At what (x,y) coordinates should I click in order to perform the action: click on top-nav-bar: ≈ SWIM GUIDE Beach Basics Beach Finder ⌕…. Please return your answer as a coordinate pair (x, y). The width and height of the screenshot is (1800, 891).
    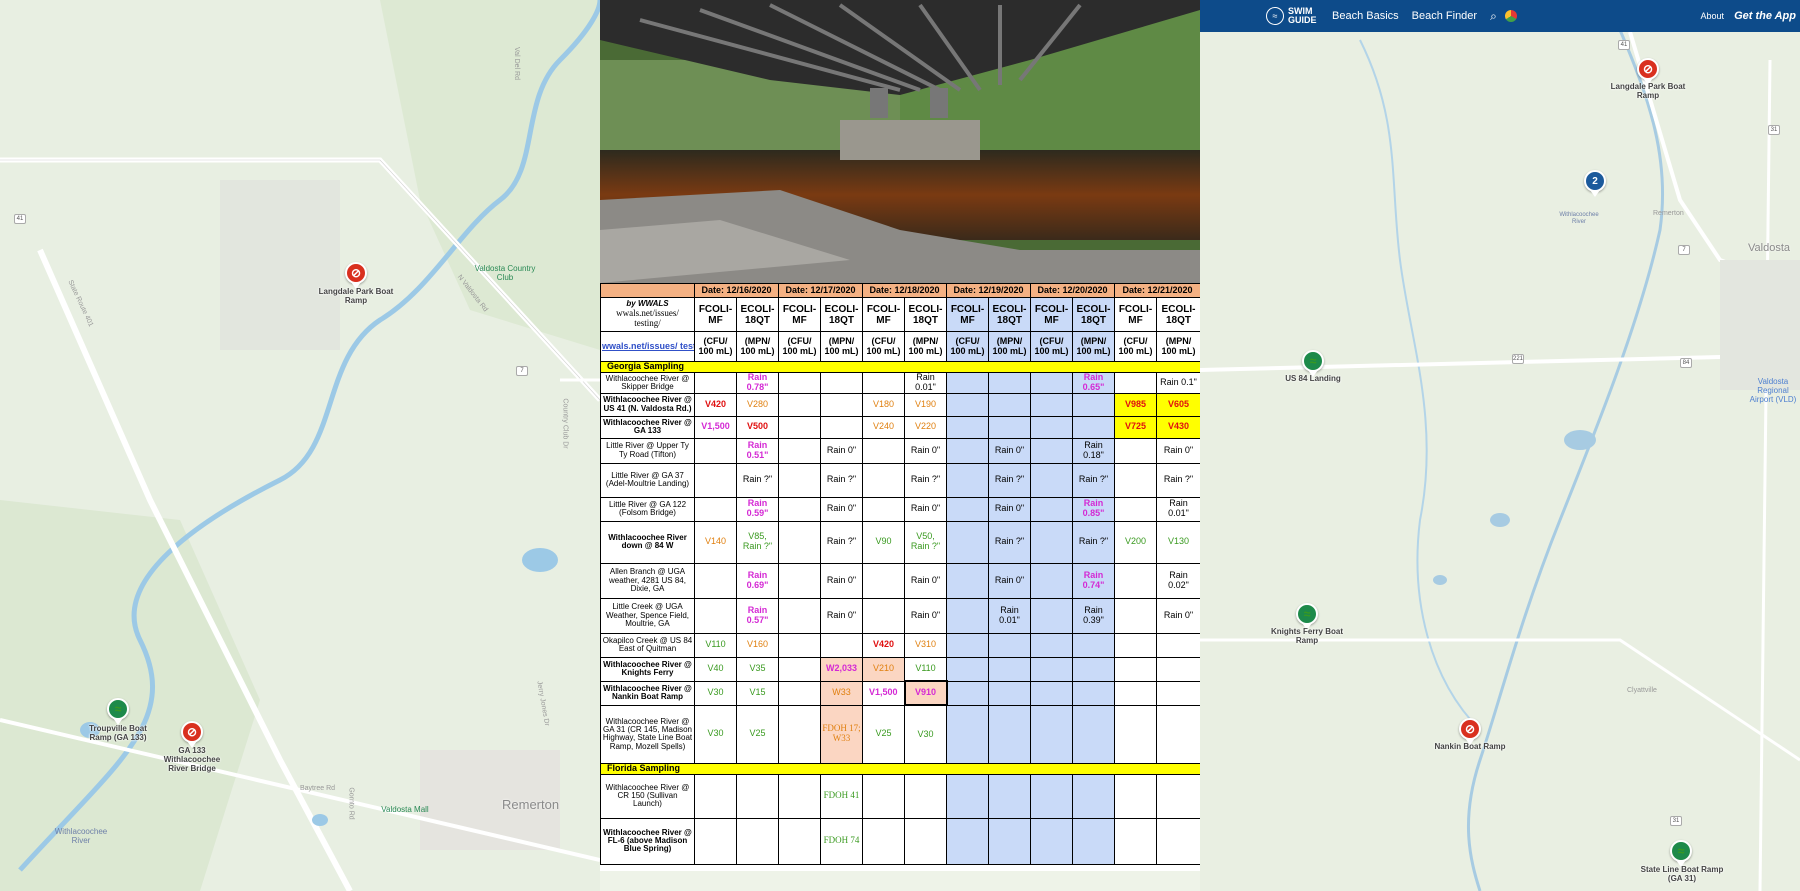
    Looking at the image, I should click on (1500, 16).